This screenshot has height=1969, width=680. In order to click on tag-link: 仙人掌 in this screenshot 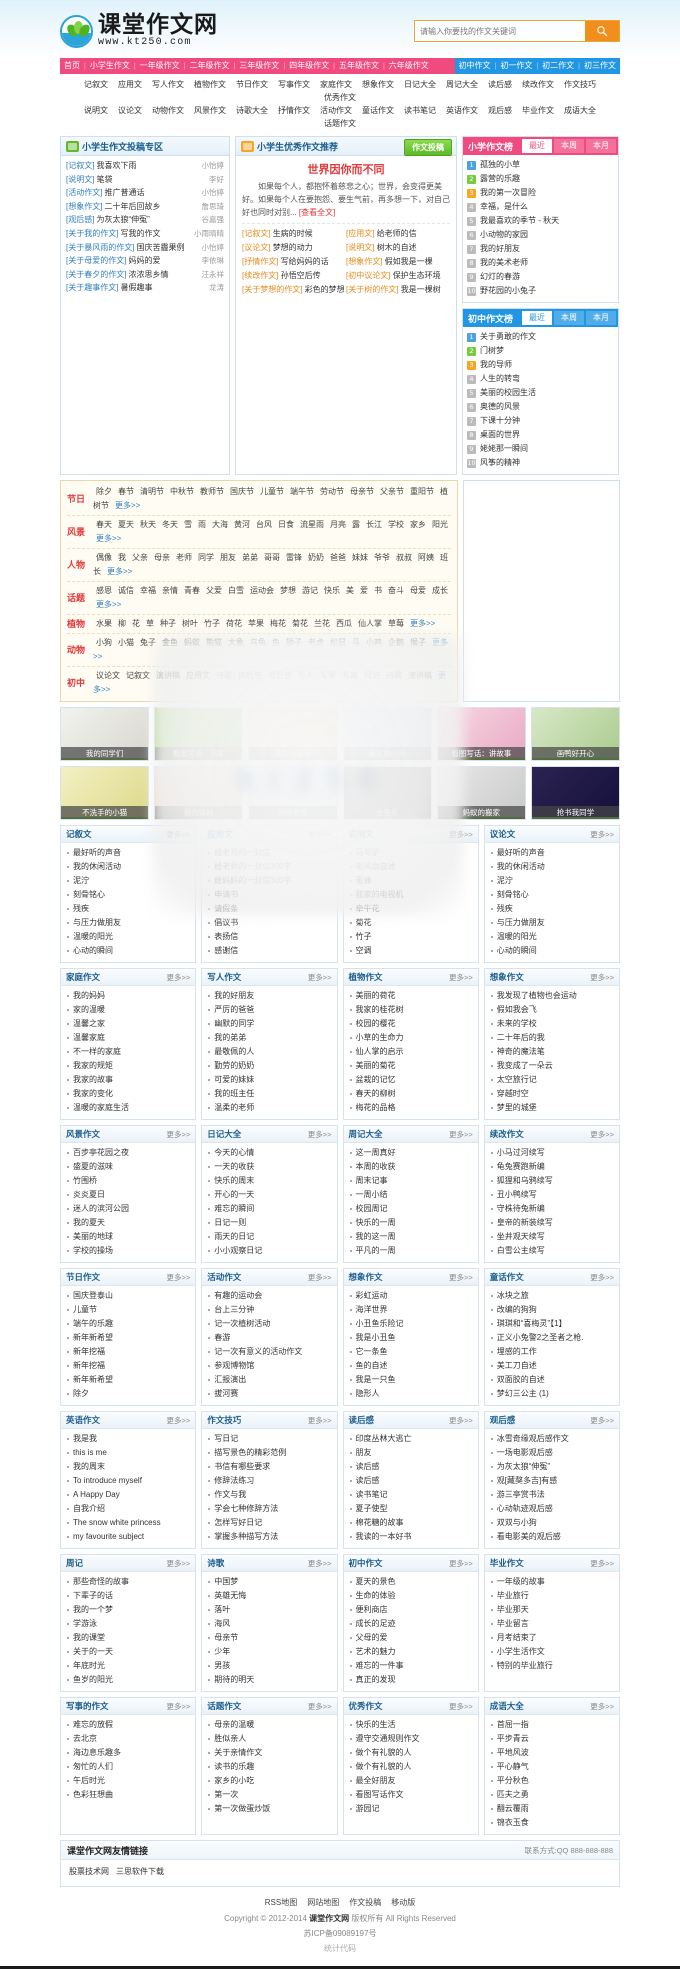, I will do `click(370, 623)`.